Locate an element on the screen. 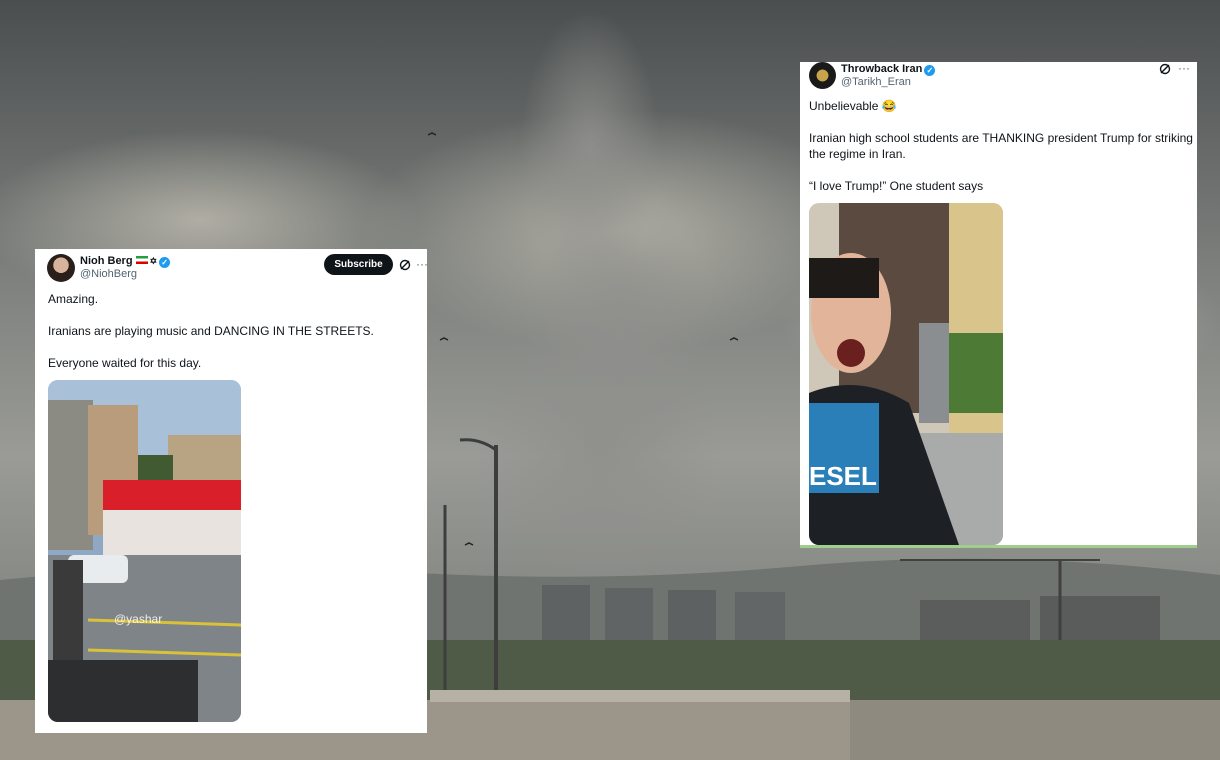 Image resolution: width=1220 pixels, height=760 pixels. author-handle: @NiohBerg is located at coordinates (108, 274).